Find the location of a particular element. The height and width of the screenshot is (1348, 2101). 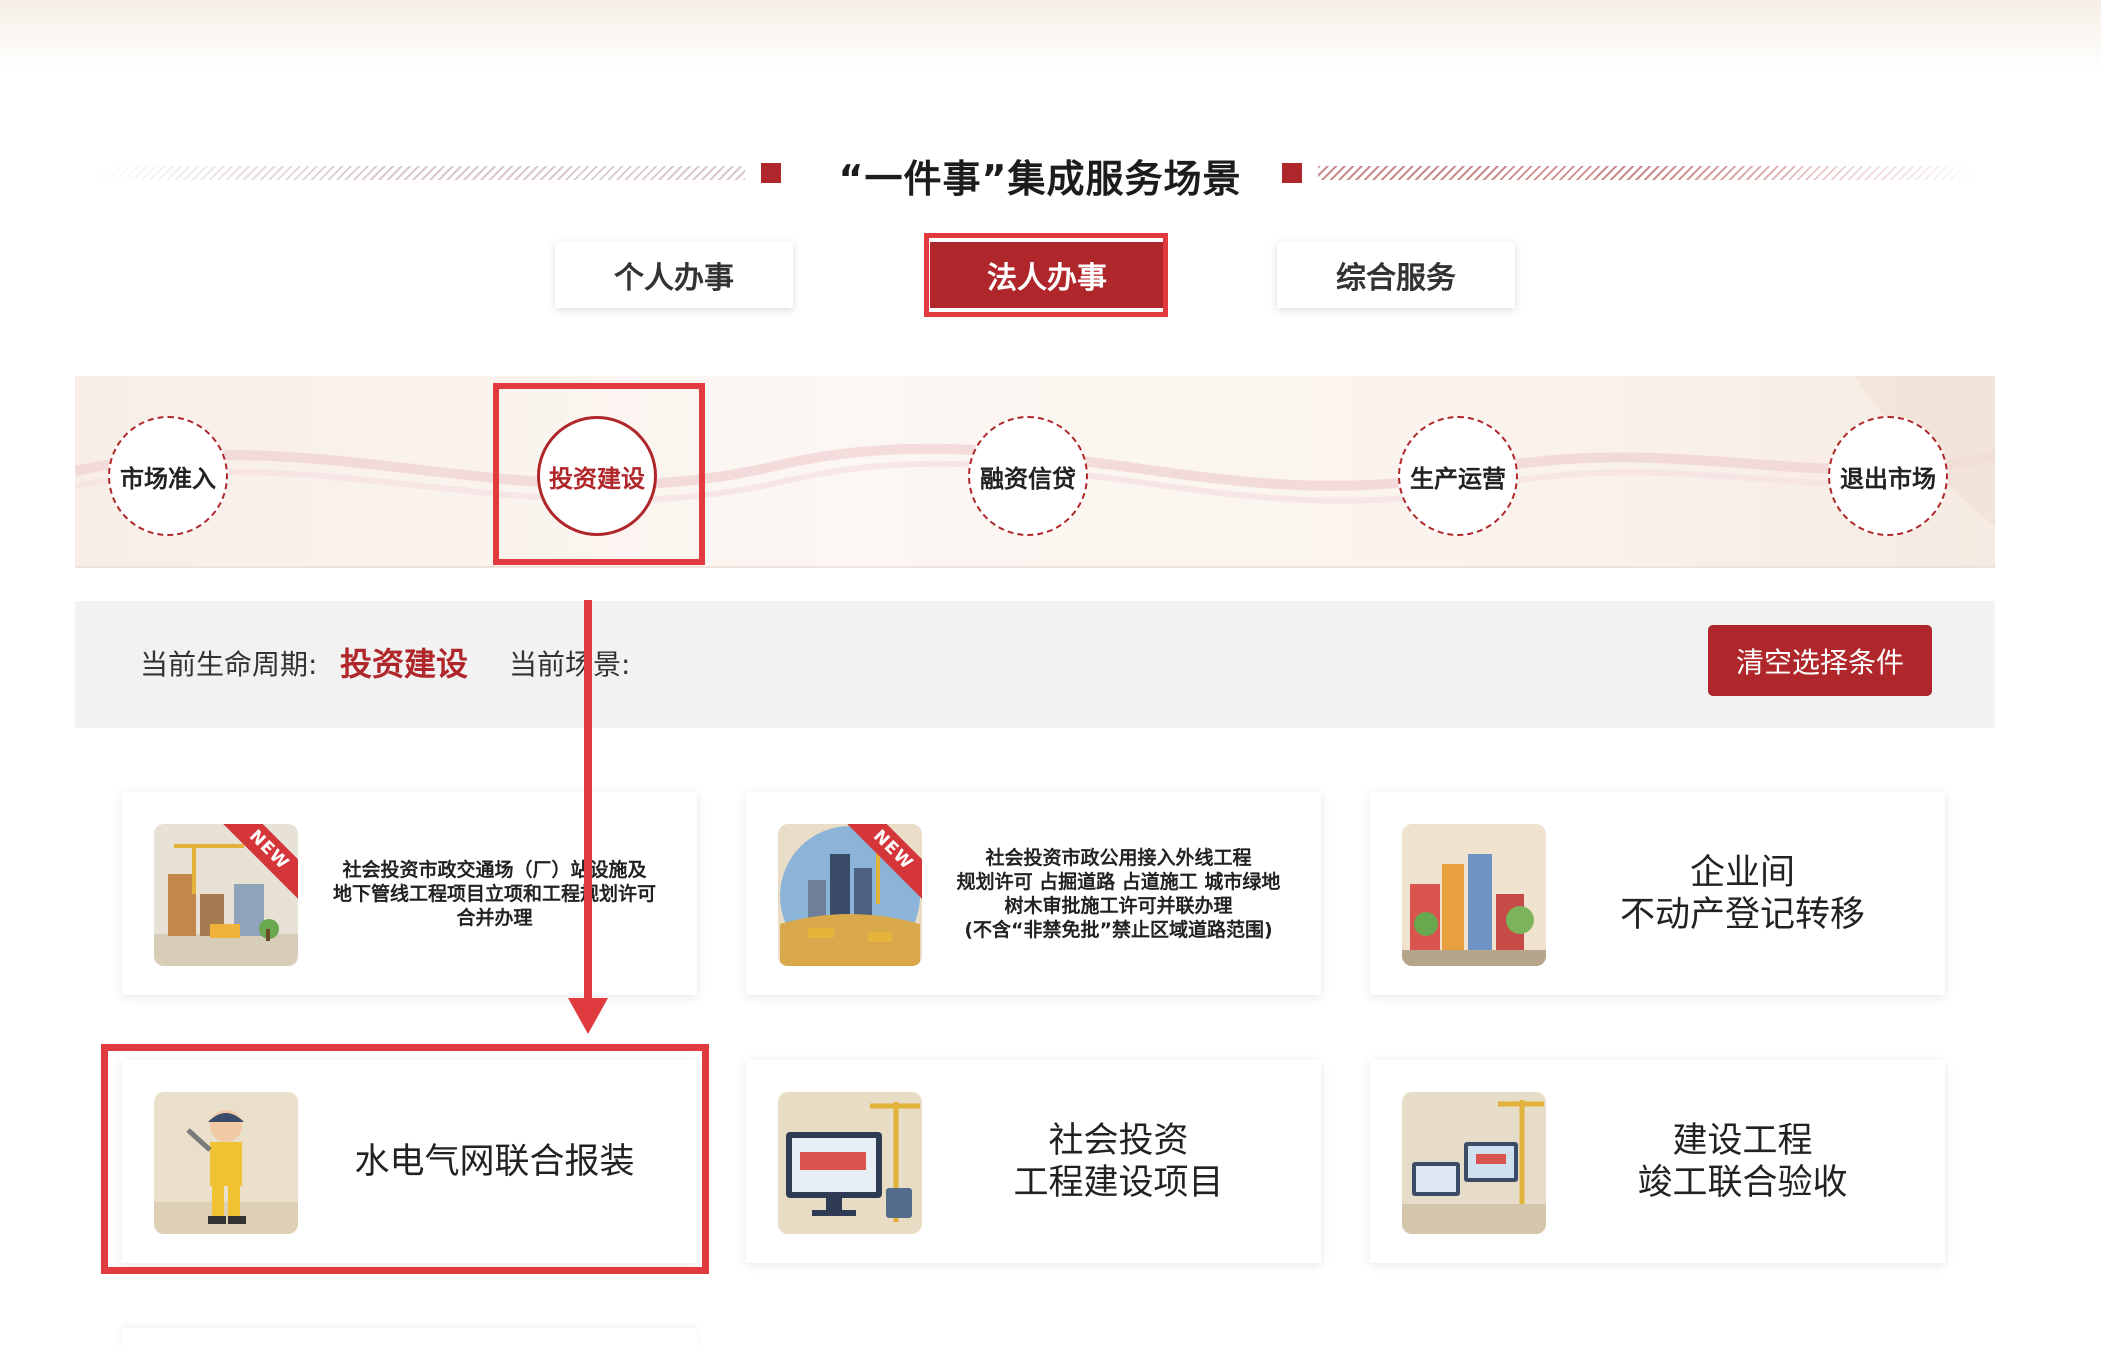

lifecycle-financing-credit: 融资信贷 is located at coordinates (1028, 476).